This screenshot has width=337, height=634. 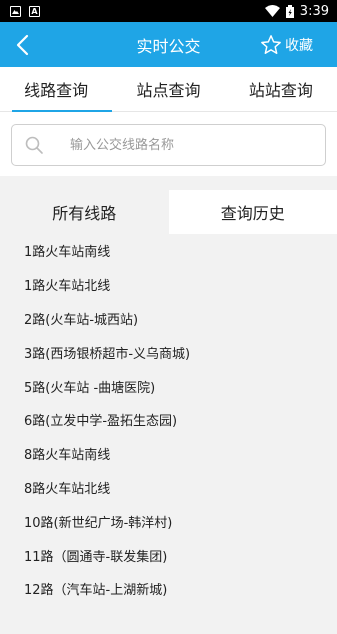 I want to click on clock: 3:39, so click(x=314, y=11).